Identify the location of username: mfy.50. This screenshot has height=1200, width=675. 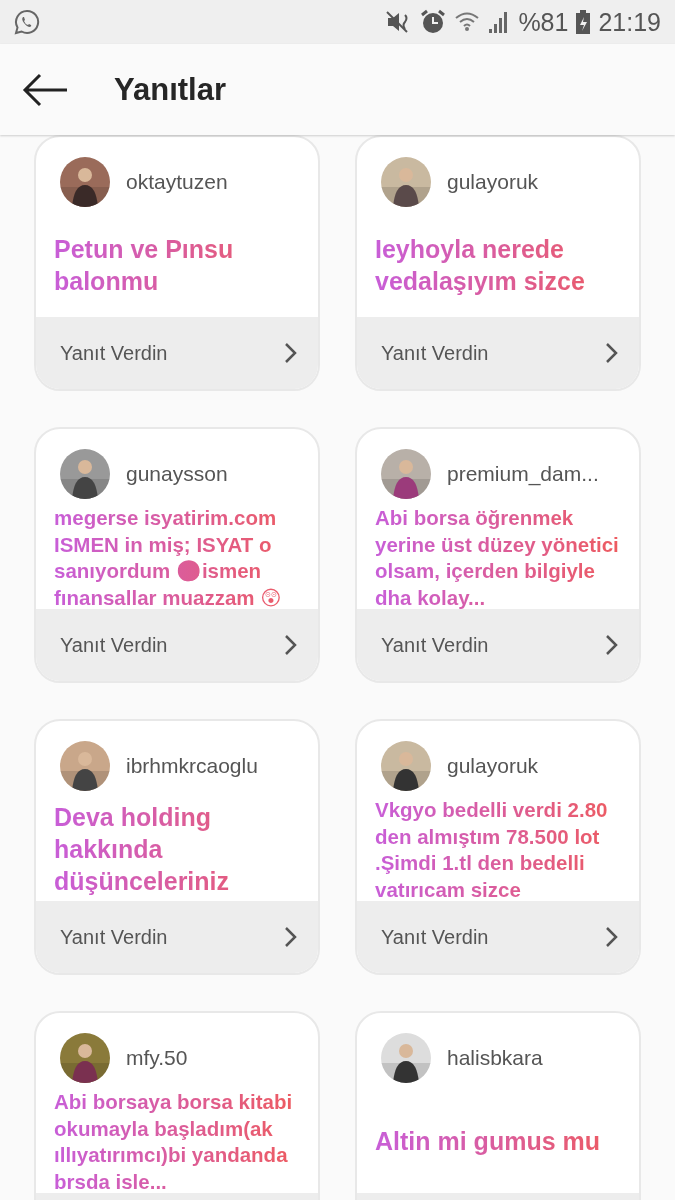
(157, 1058).